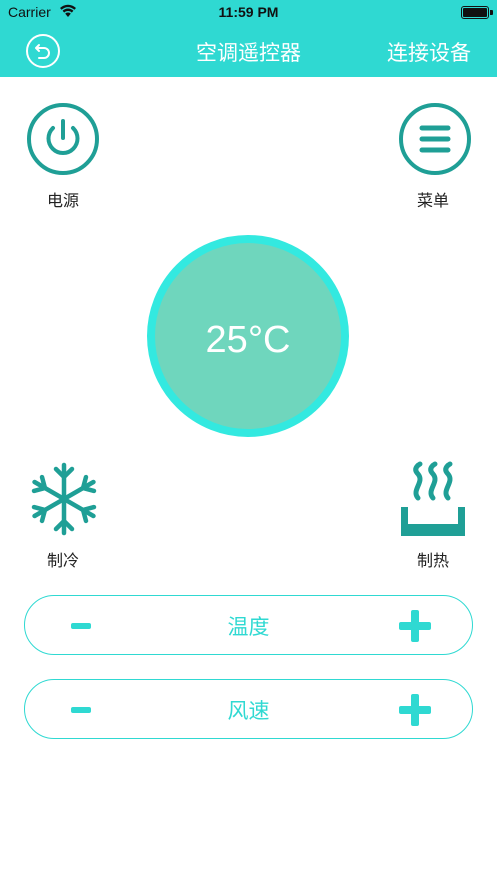 The image size is (497, 883). I want to click on menu-icon, so click(435, 139).